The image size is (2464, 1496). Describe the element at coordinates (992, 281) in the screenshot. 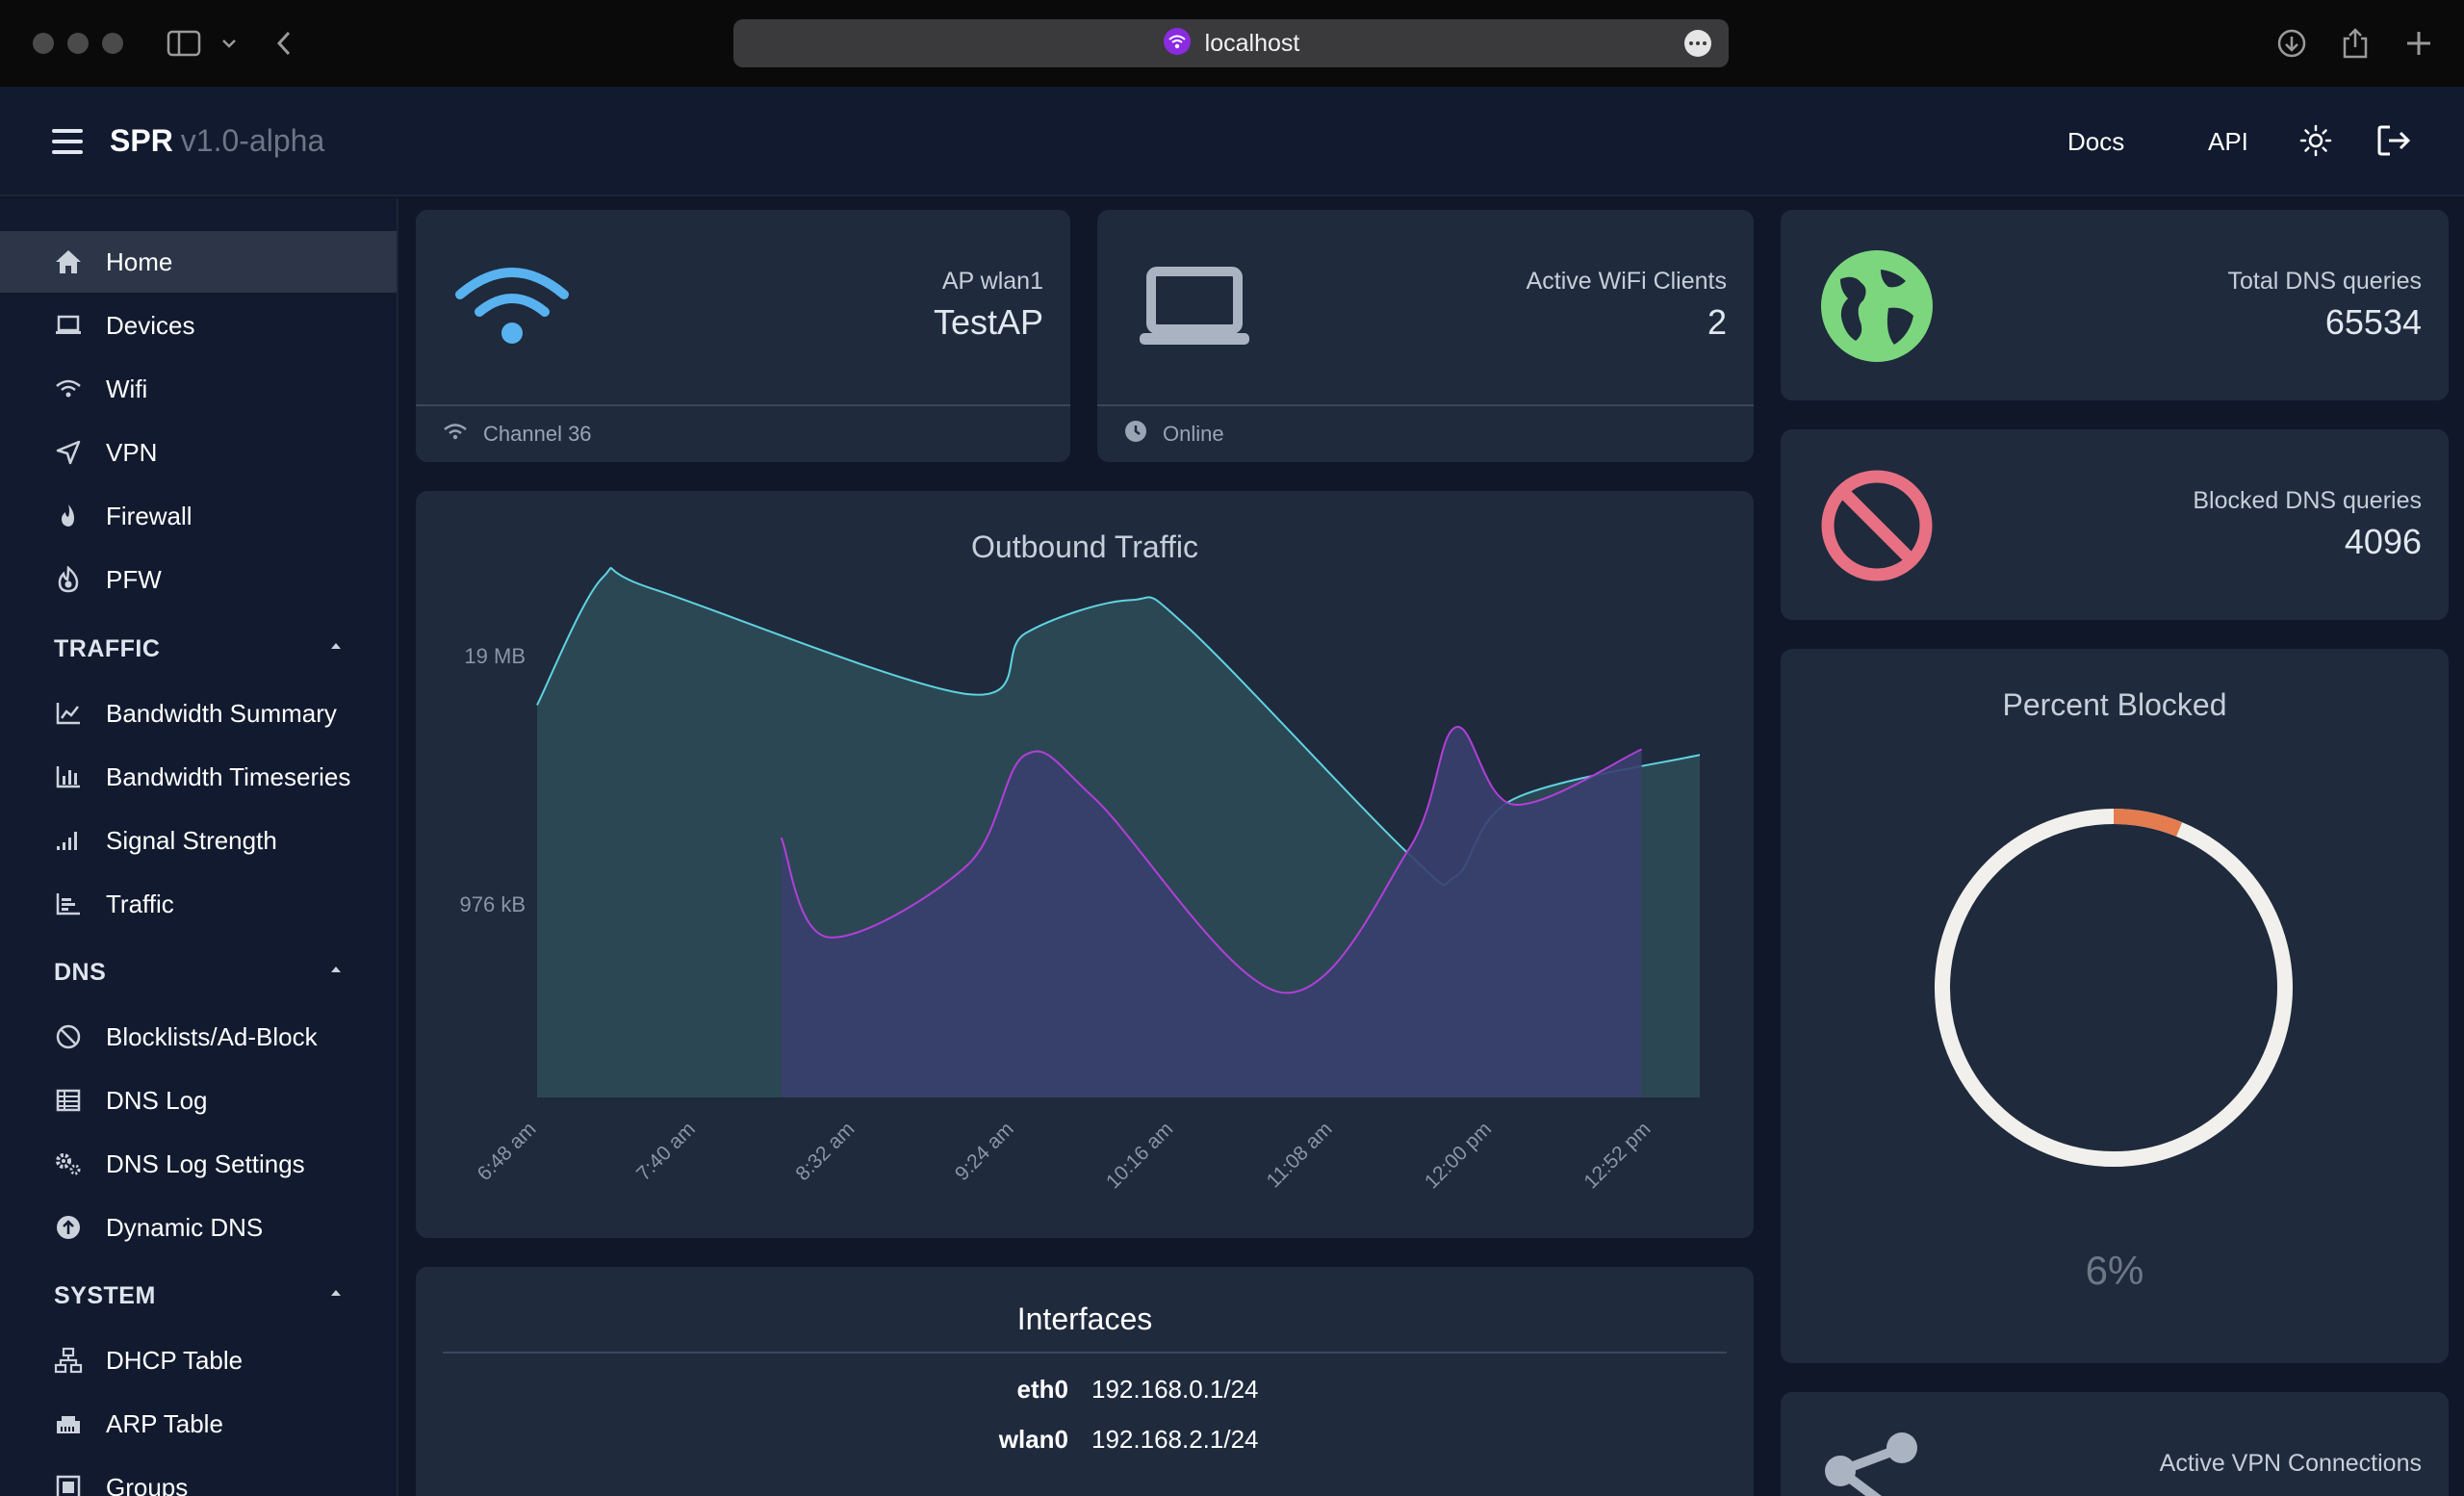

I see `ap-label: AP wlan1` at that location.